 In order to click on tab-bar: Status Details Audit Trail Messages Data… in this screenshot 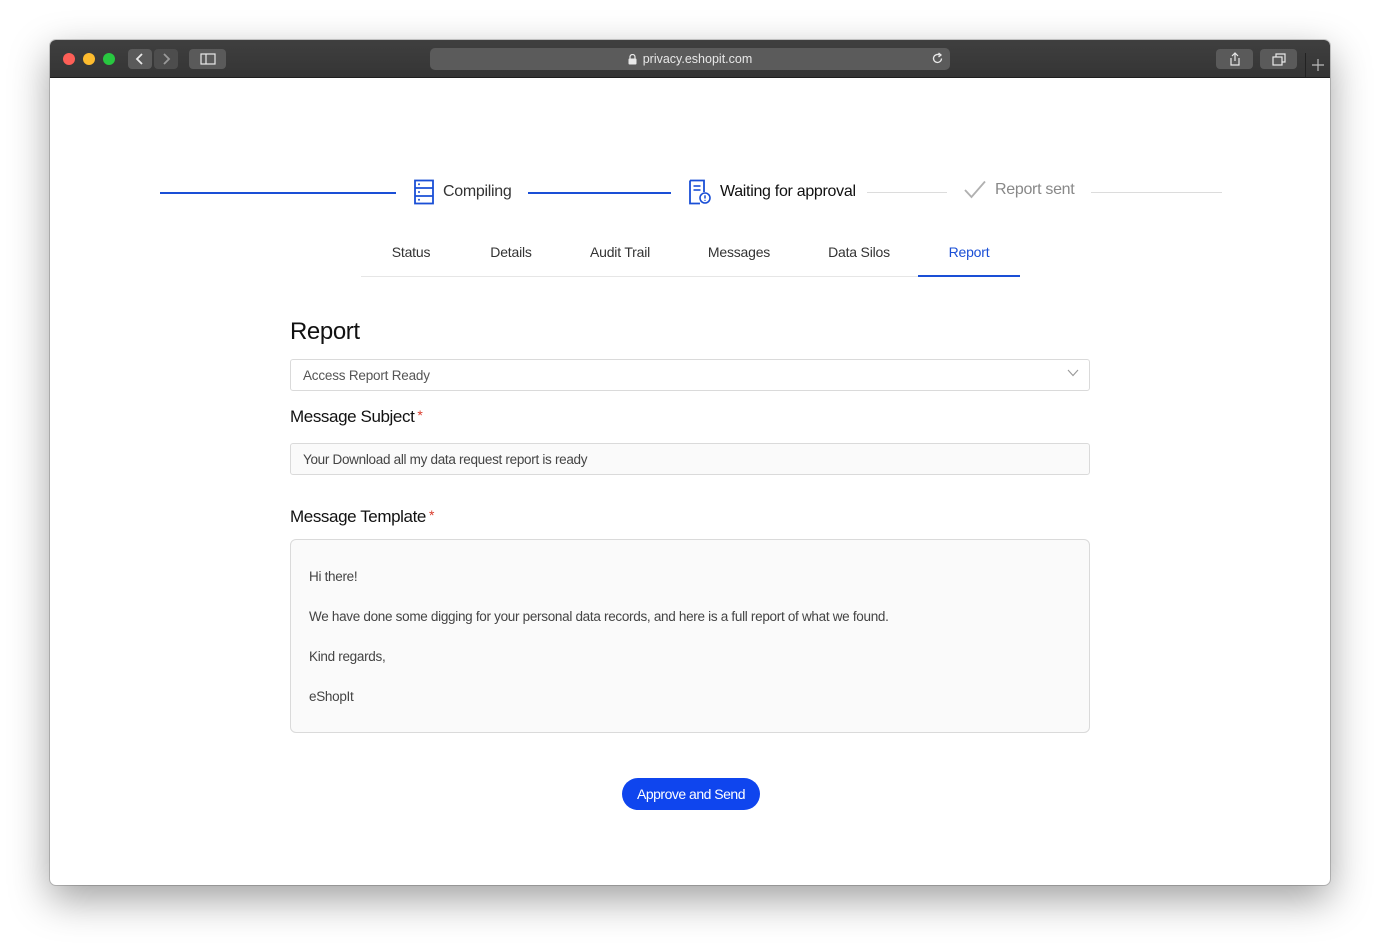, I will do `click(690, 257)`.